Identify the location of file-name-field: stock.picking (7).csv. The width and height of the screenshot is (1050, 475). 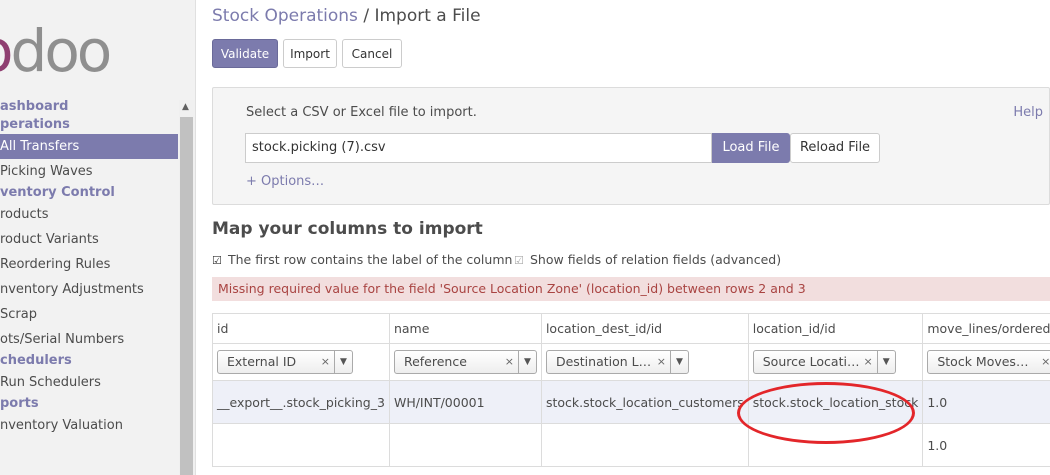
(478, 148).